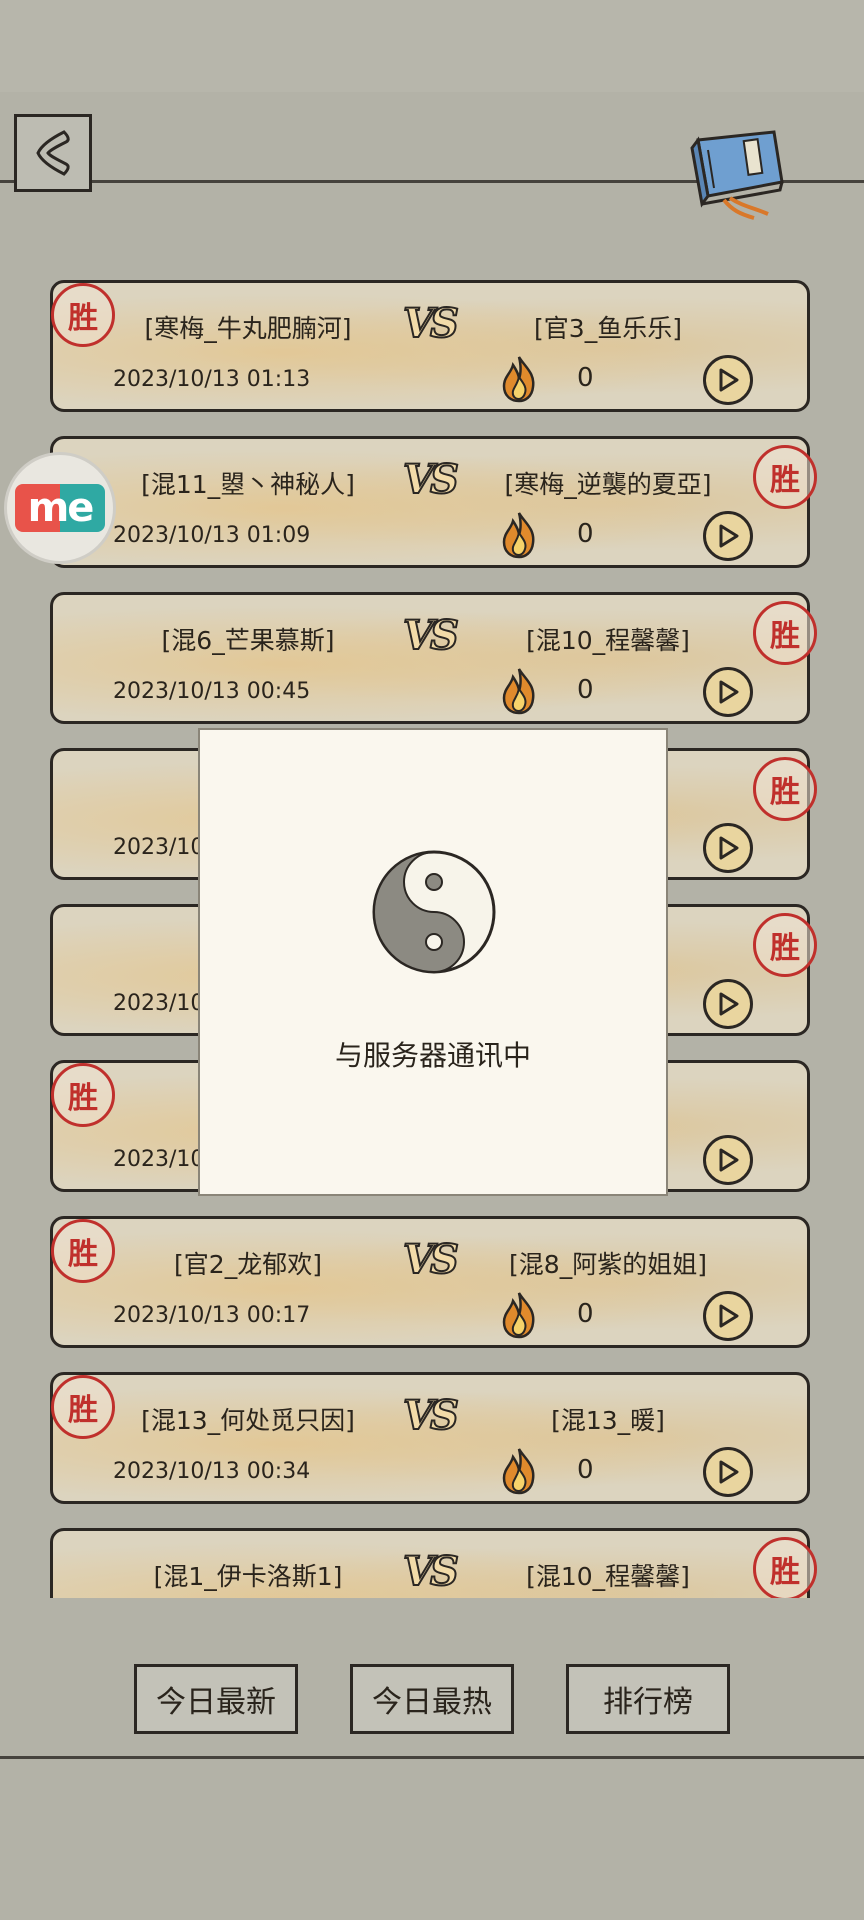  Describe the element at coordinates (739, 176) in the screenshot. I see `record-book-icon` at that location.